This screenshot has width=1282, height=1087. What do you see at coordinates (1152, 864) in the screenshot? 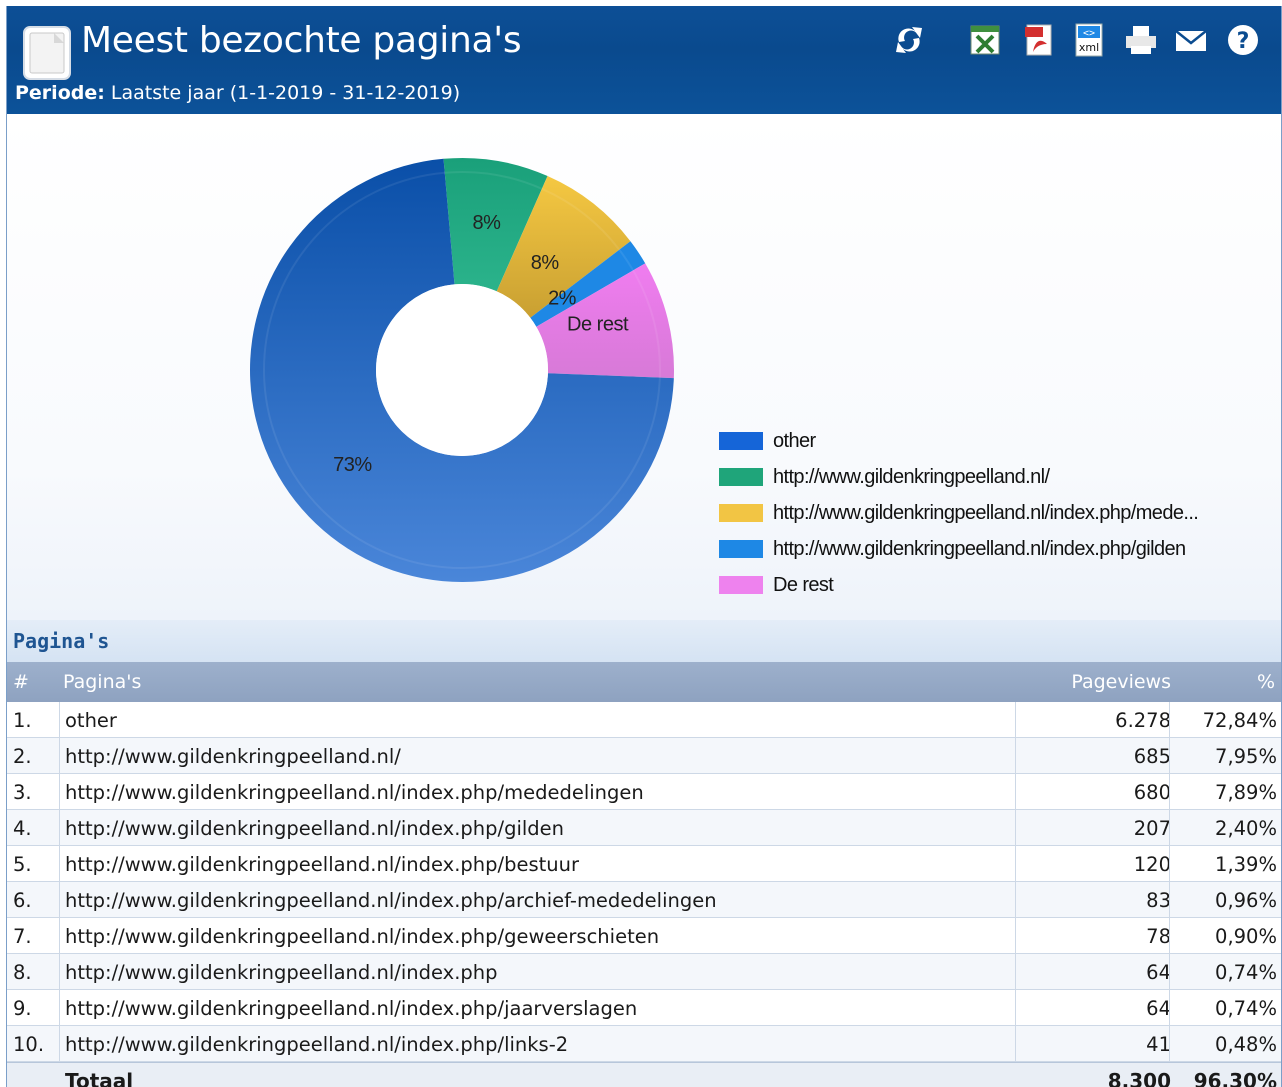
I see `row-pageviews: 120` at bounding box center [1152, 864].